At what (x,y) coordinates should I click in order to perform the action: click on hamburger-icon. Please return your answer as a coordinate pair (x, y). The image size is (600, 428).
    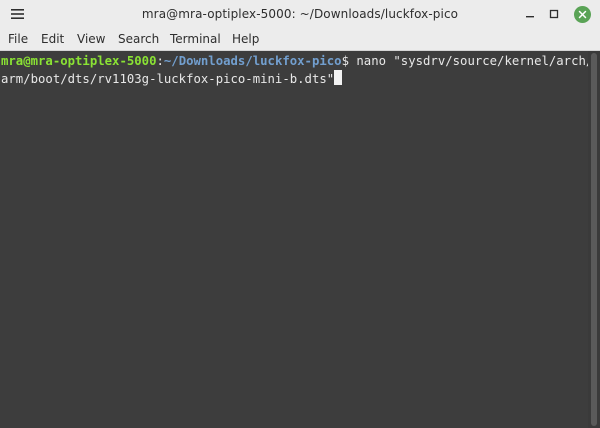
    Looking at the image, I should click on (17, 14).